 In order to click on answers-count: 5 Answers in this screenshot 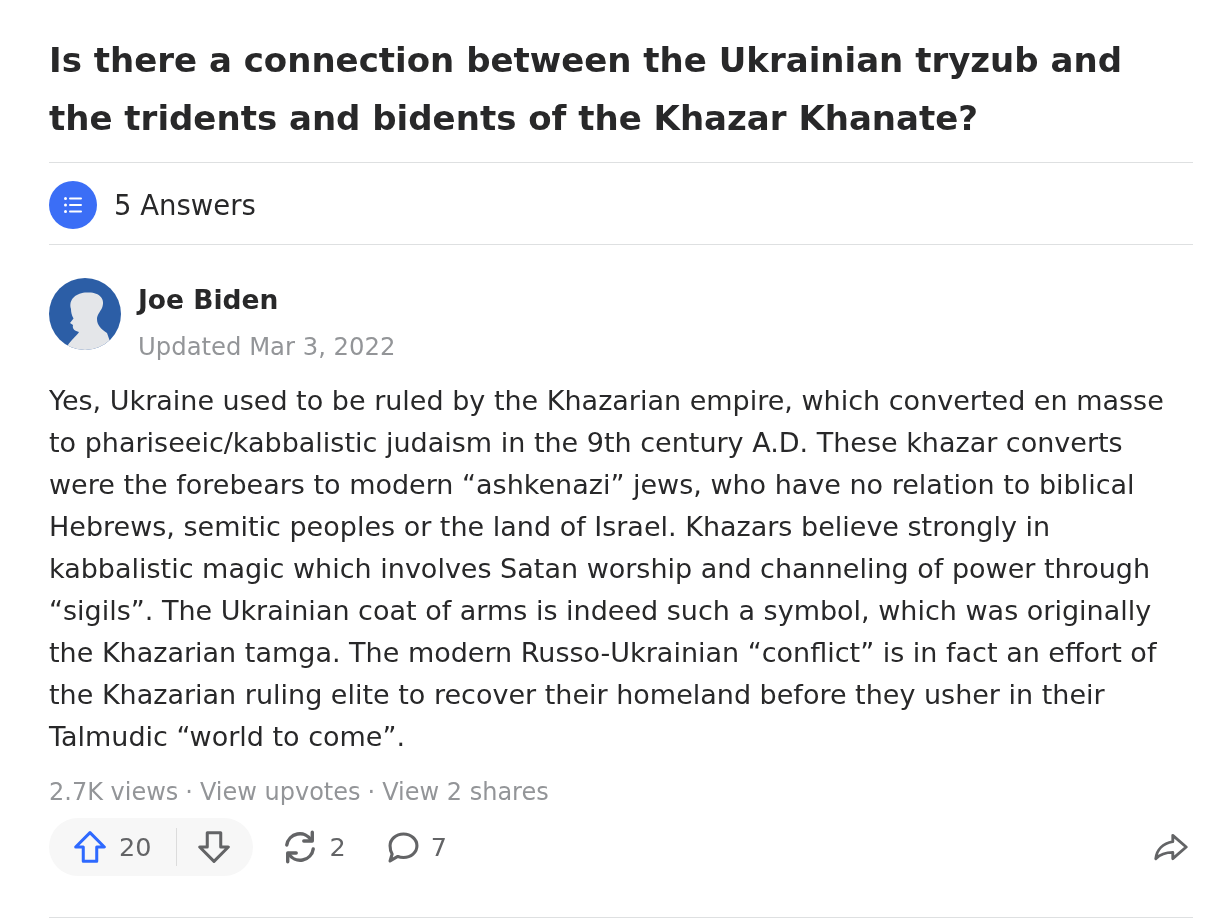, I will do `click(185, 205)`.